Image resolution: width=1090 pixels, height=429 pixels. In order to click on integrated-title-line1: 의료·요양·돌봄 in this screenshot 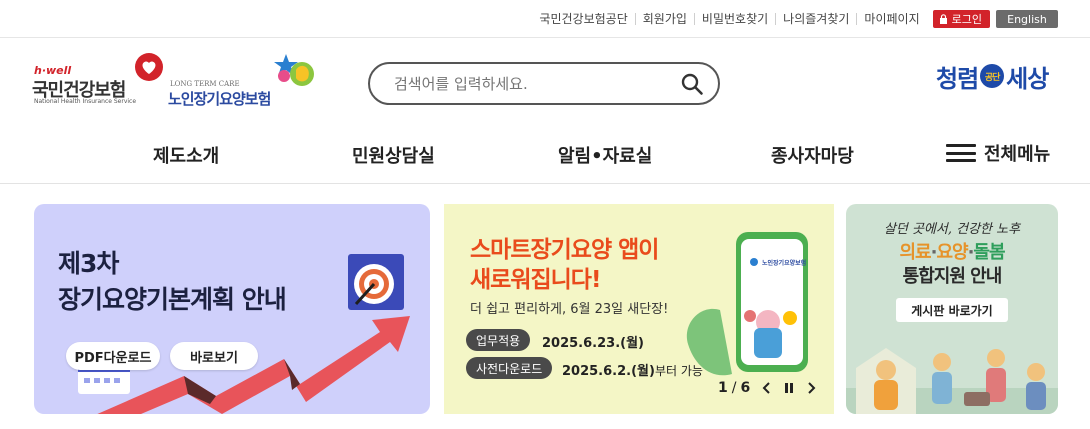, I will do `click(952, 251)`.